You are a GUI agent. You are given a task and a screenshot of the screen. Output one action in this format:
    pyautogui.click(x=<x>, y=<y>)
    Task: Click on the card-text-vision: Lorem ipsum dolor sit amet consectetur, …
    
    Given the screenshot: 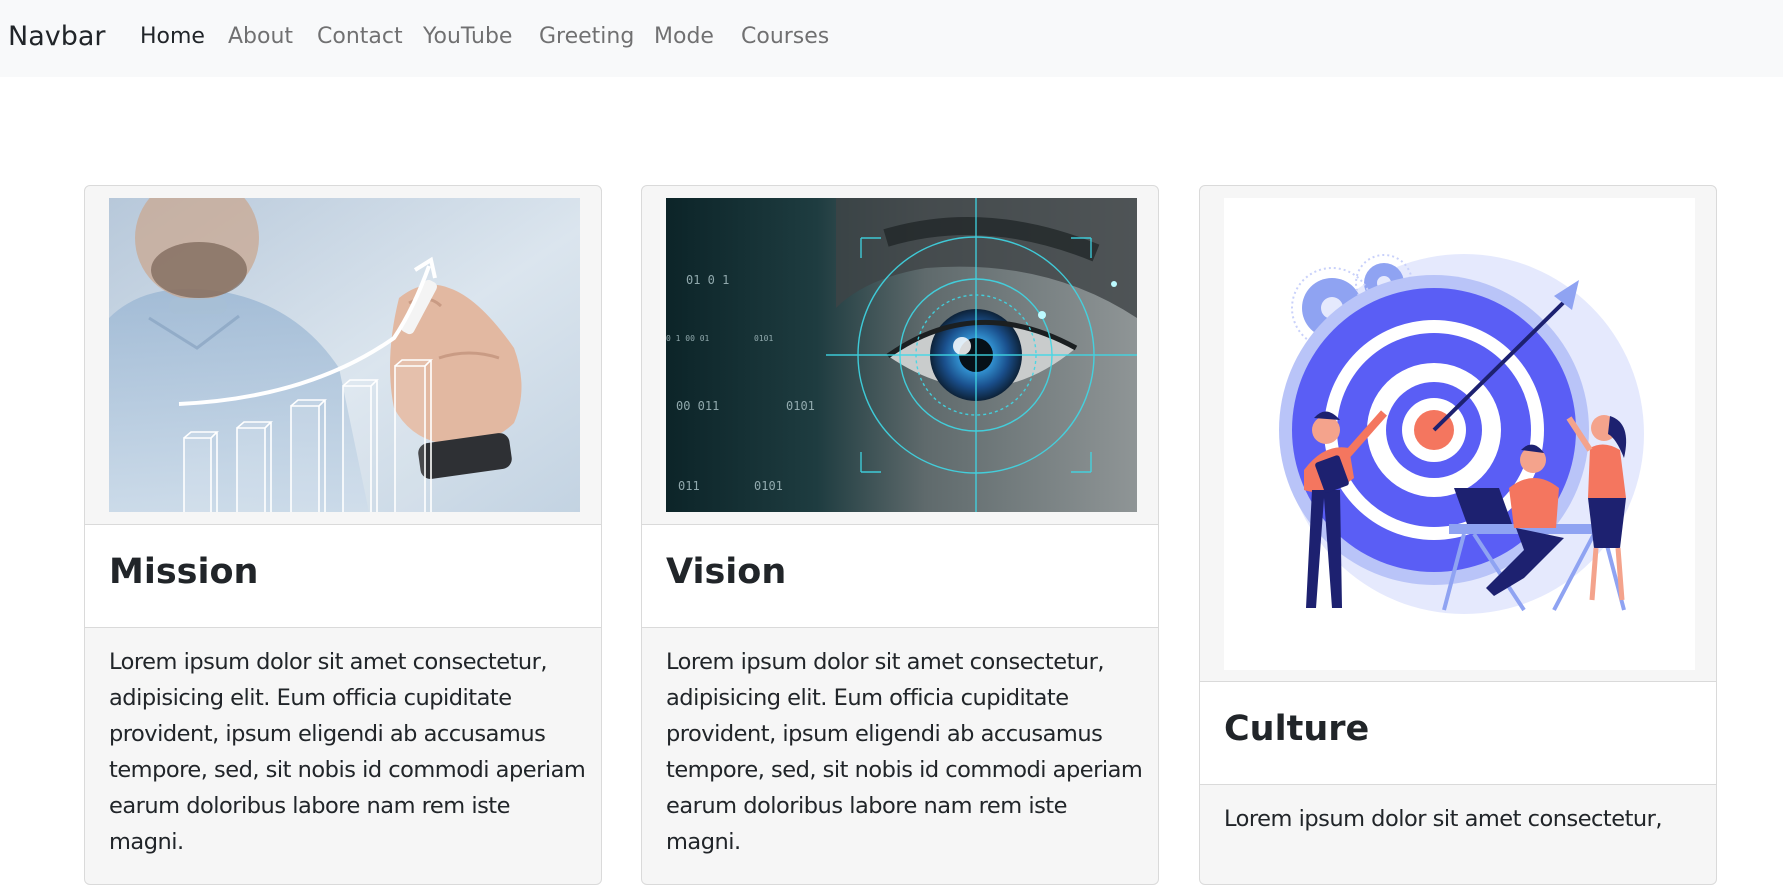 What is the action you would take?
    pyautogui.click(x=904, y=752)
    